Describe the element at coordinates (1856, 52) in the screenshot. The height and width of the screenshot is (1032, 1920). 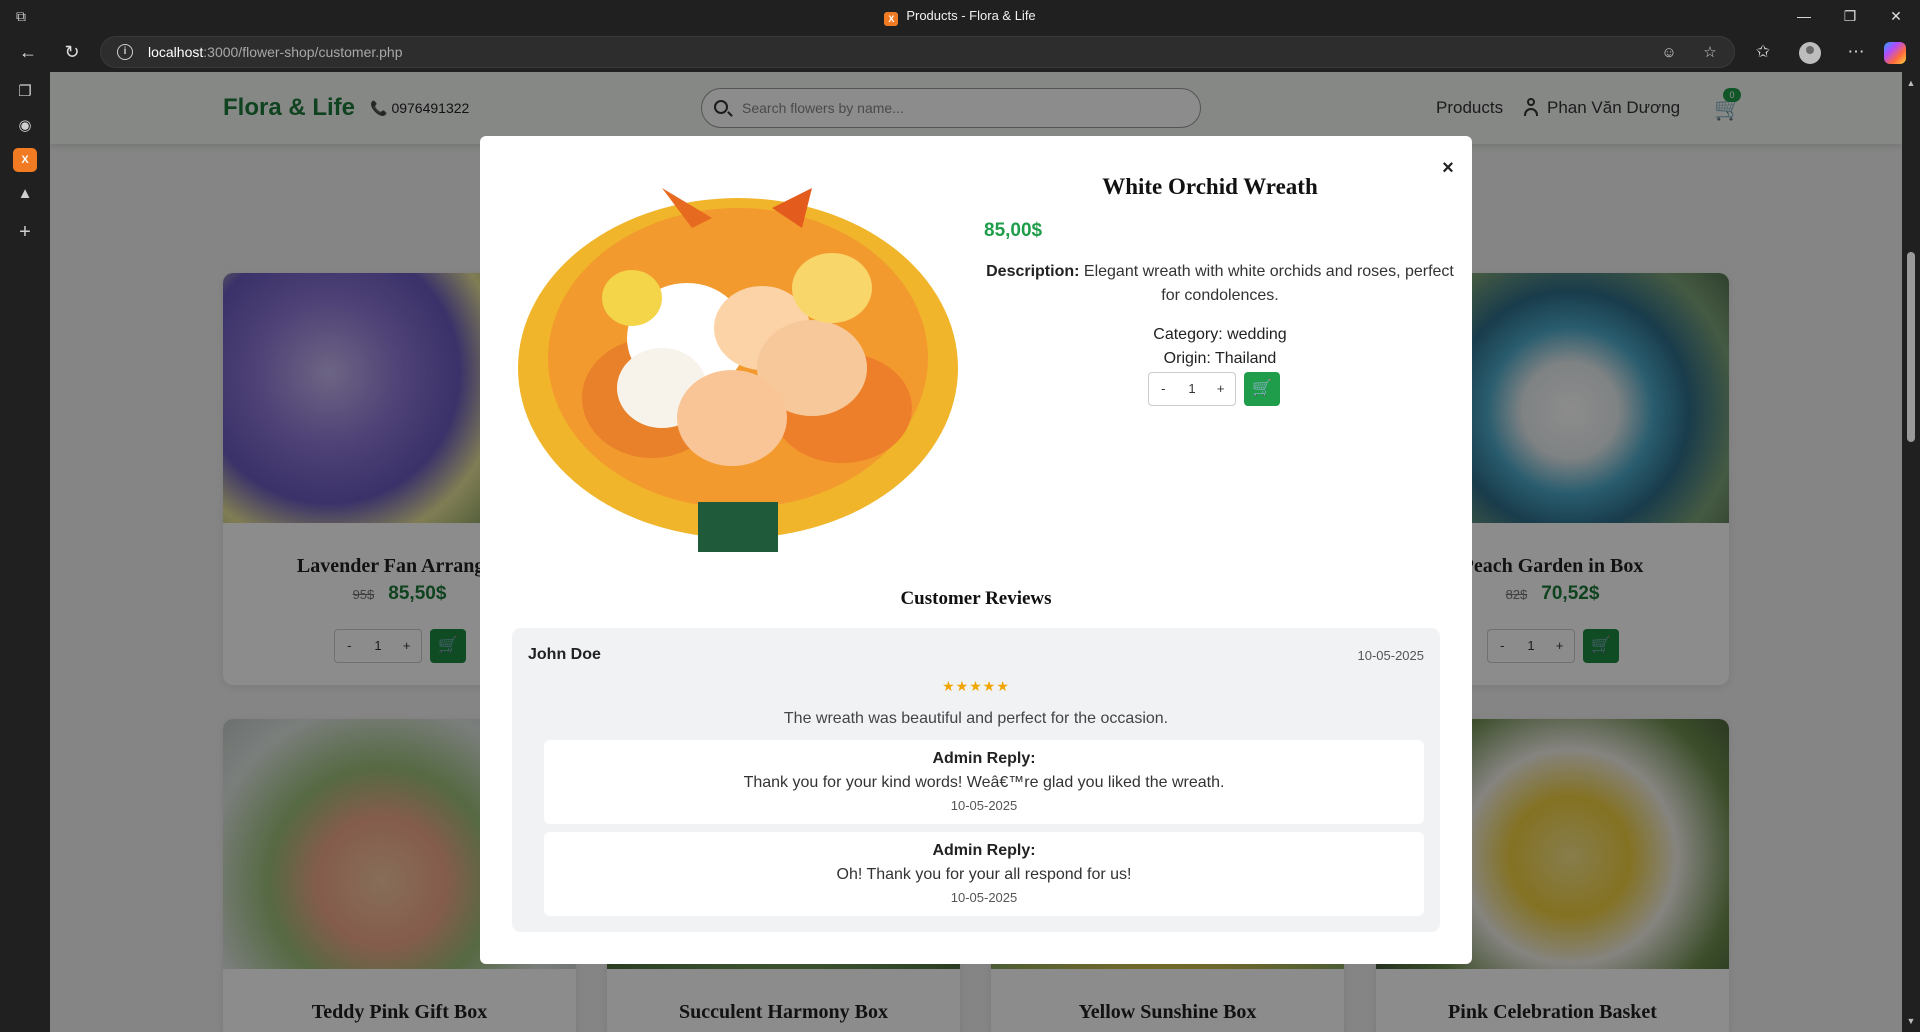
I see `more-menu-icon: ⋯` at that location.